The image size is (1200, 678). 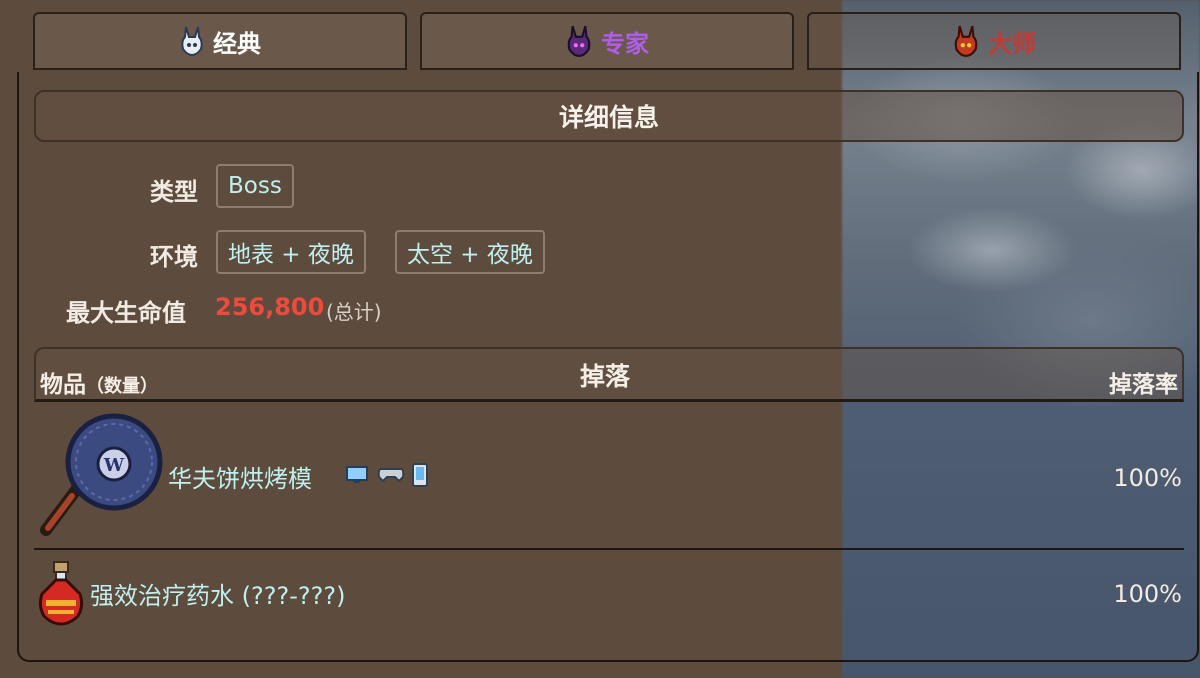 What do you see at coordinates (122, 386) in the screenshot?
I see `column-qty-label: （数量）` at bounding box center [122, 386].